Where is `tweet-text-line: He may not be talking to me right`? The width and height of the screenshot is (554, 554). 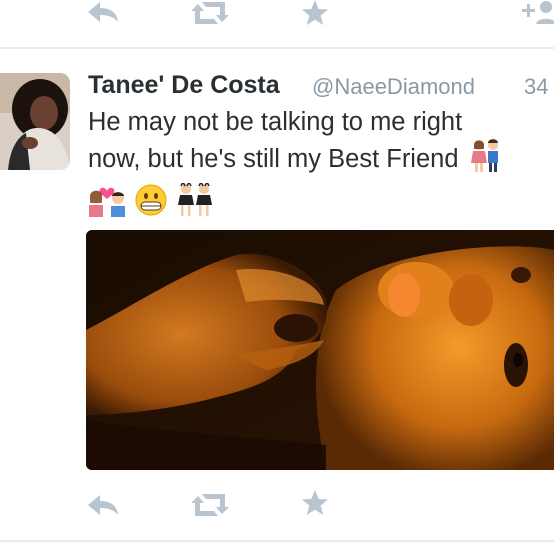 tweet-text-line: He may not be talking to me right is located at coordinates (275, 122).